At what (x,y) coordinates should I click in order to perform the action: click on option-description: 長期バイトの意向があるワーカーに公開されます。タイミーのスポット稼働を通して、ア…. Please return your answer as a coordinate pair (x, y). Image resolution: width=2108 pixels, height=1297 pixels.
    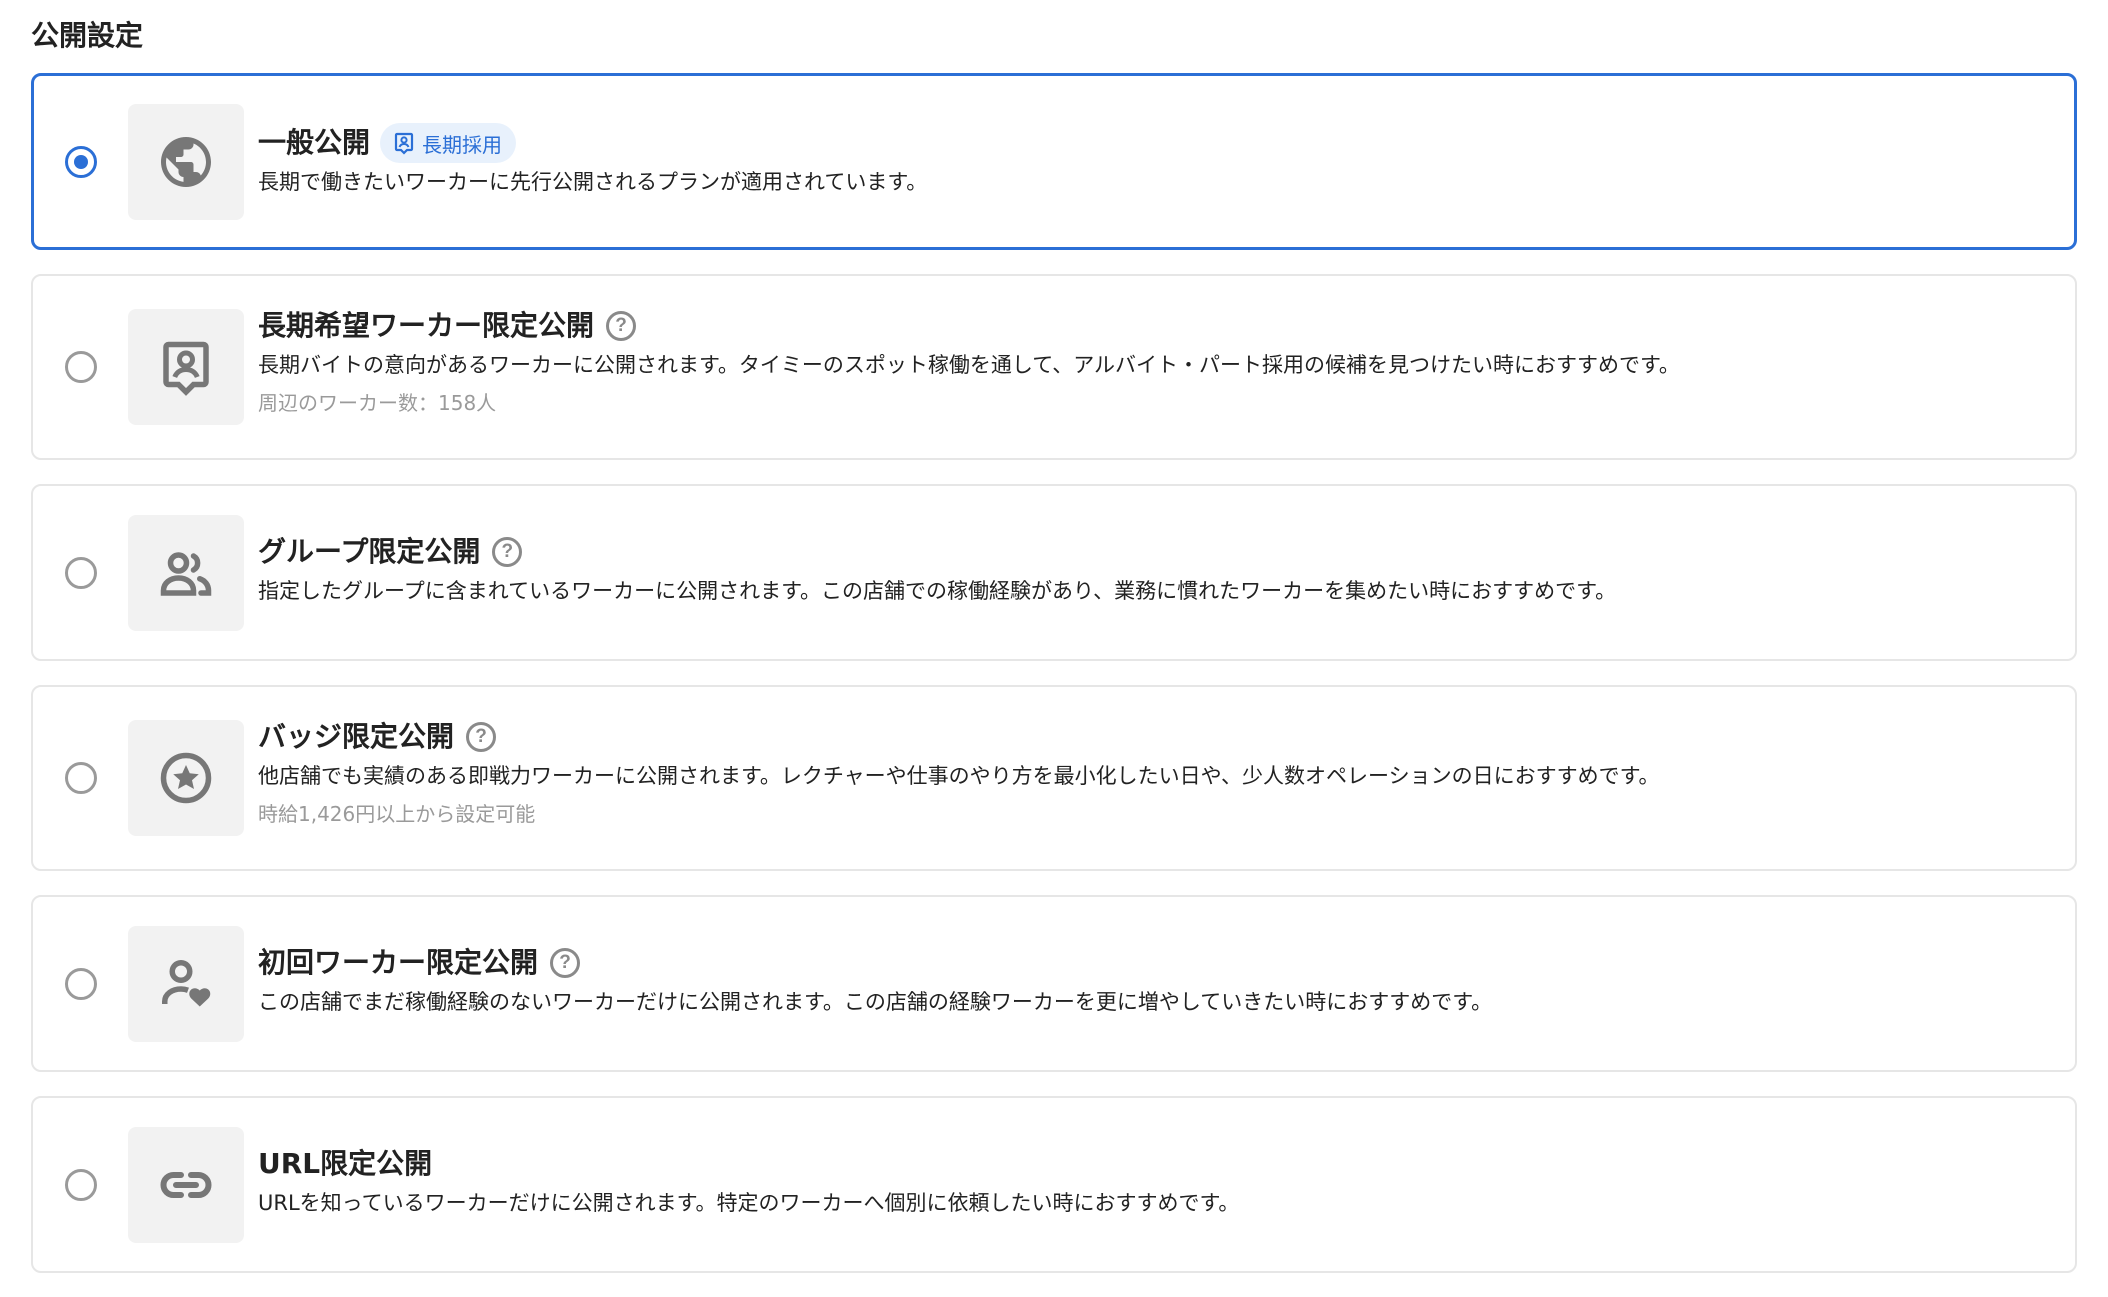
    Looking at the image, I should click on (969, 365).